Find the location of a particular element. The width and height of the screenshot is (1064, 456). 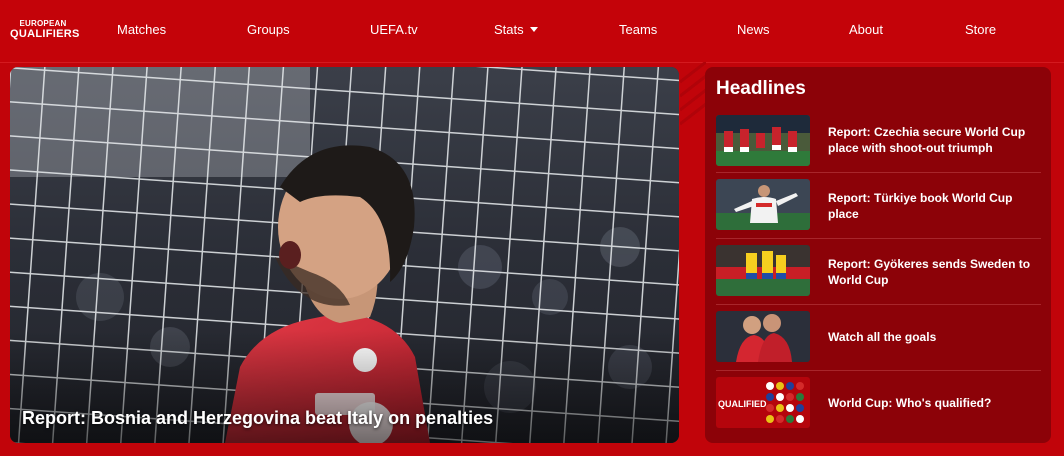

logo-line-1: EUROPEAN is located at coordinates (43, 23).